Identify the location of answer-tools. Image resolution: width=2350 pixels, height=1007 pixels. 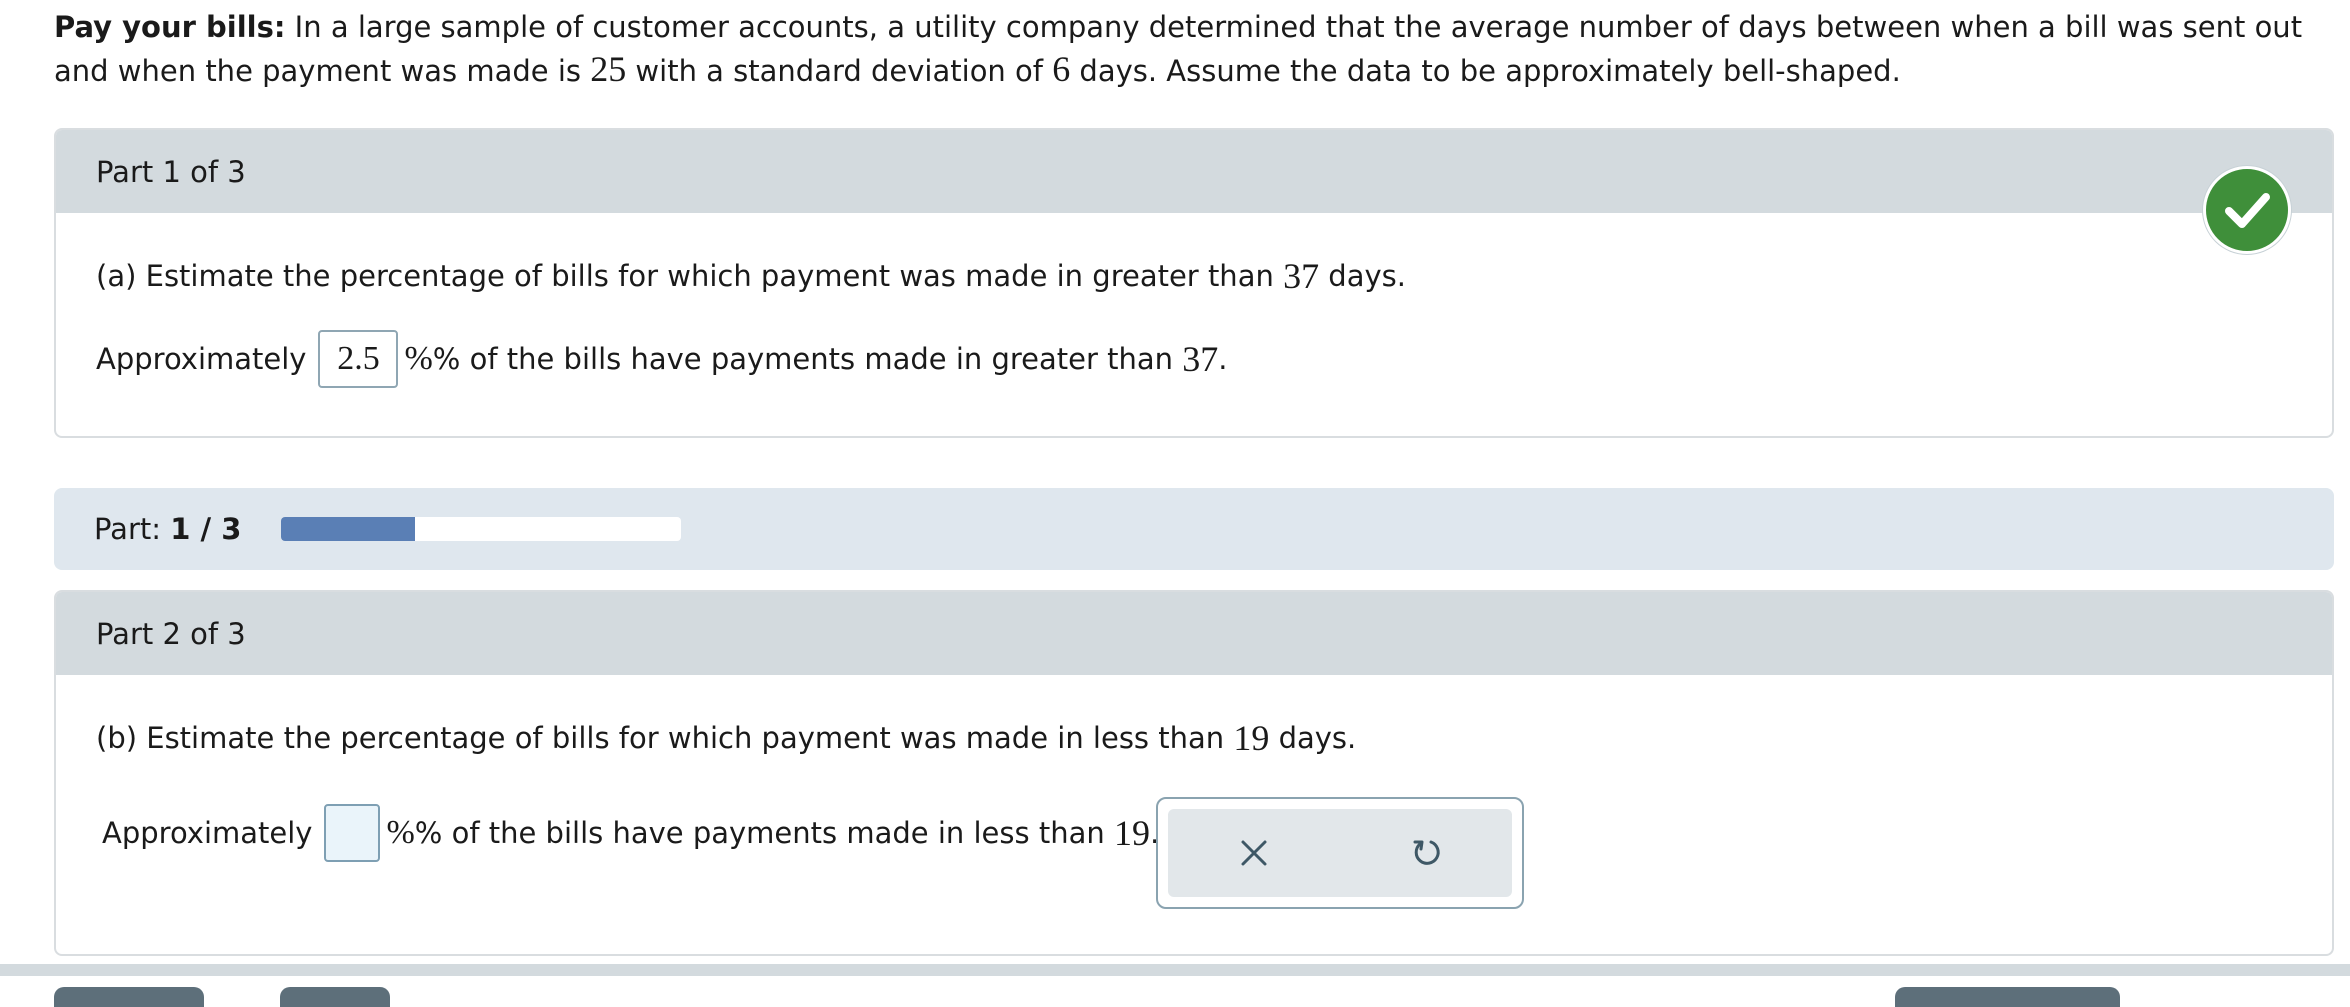
(1340, 853).